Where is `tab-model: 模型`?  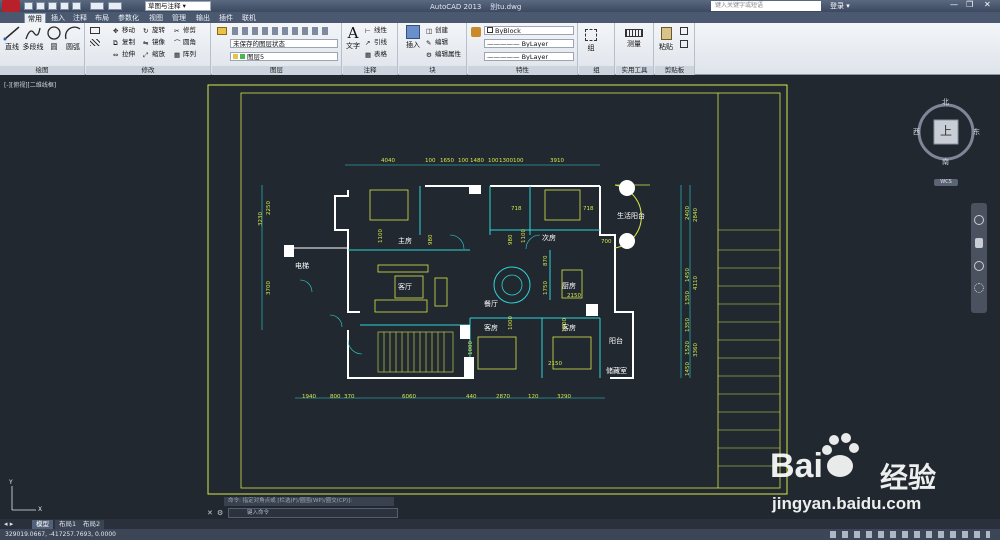
tab-model: 模型 is located at coordinates (42, 524).